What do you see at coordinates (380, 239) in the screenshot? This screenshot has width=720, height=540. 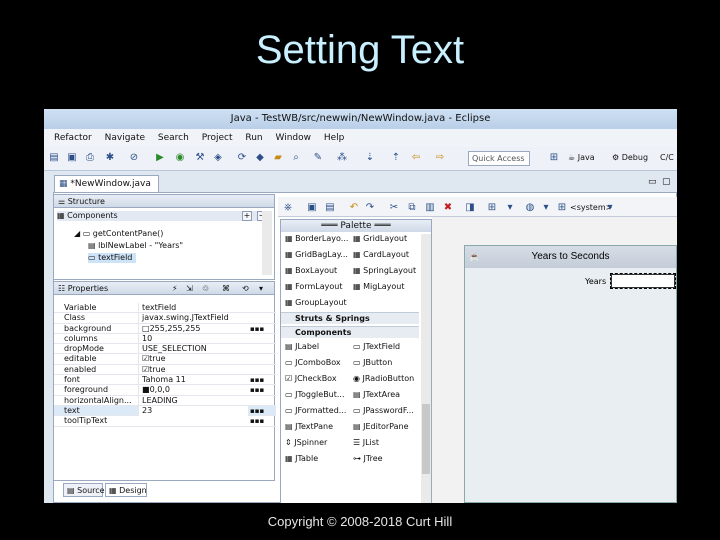 I see `palette-item-gridlayout: ▦ GridLayout` at bounding box center [380, 239].